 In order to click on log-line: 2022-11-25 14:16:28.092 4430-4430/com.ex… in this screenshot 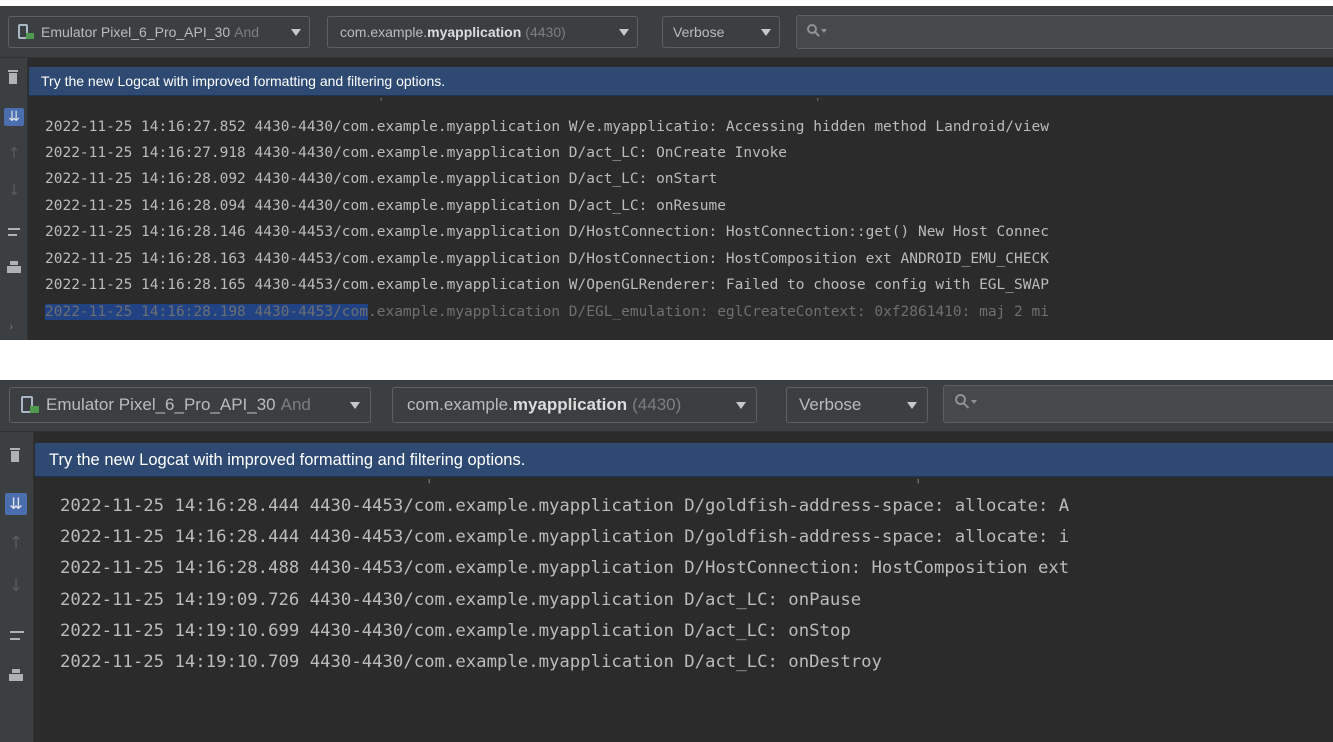, I will do `click(381, 179)`.